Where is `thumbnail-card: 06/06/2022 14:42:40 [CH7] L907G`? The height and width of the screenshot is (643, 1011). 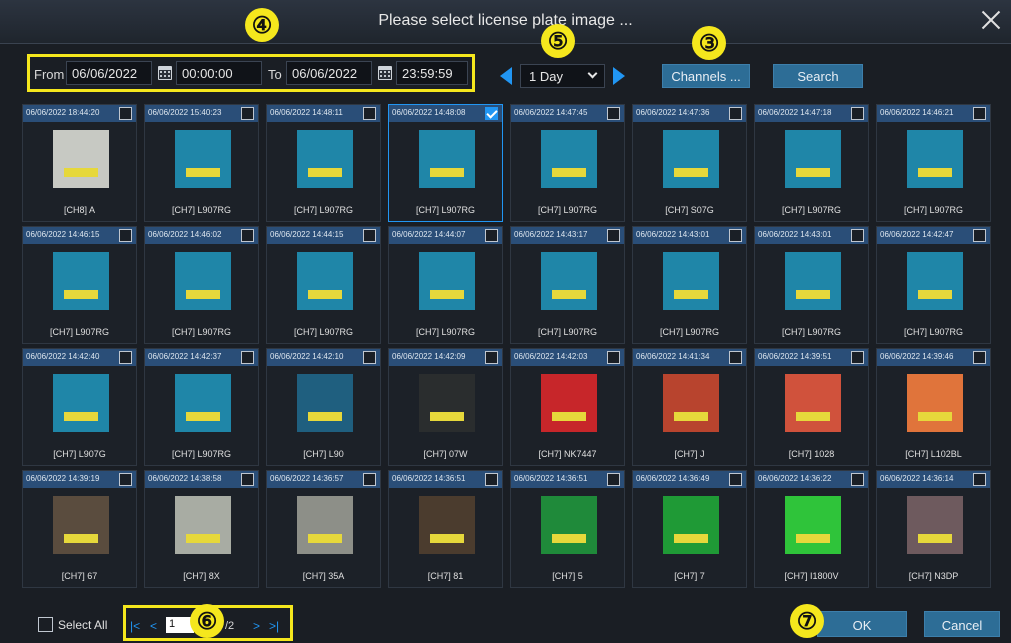
thumbnail-card: 06/06/2022 14:42:40 [CH7] L907G is located at coordinates (79, 407).